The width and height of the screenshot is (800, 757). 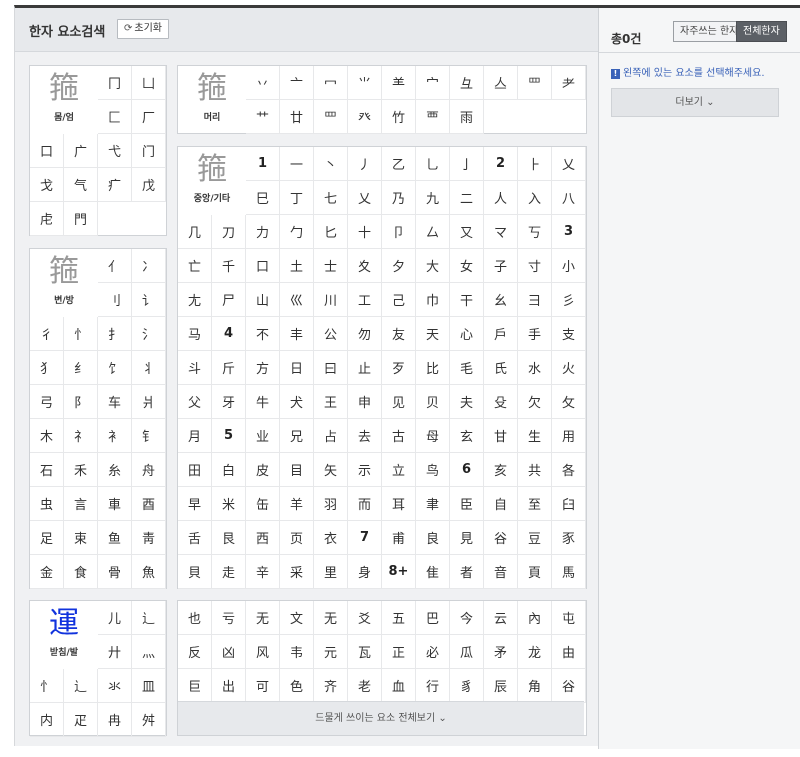 I want to click on element-cell: 月, so click(x=195, y=436).